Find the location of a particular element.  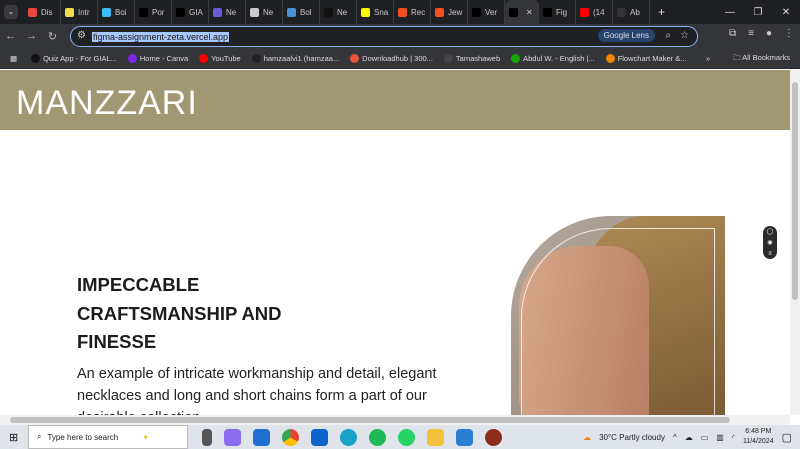

tab-label: Jew is located at coordinates (455, 12).